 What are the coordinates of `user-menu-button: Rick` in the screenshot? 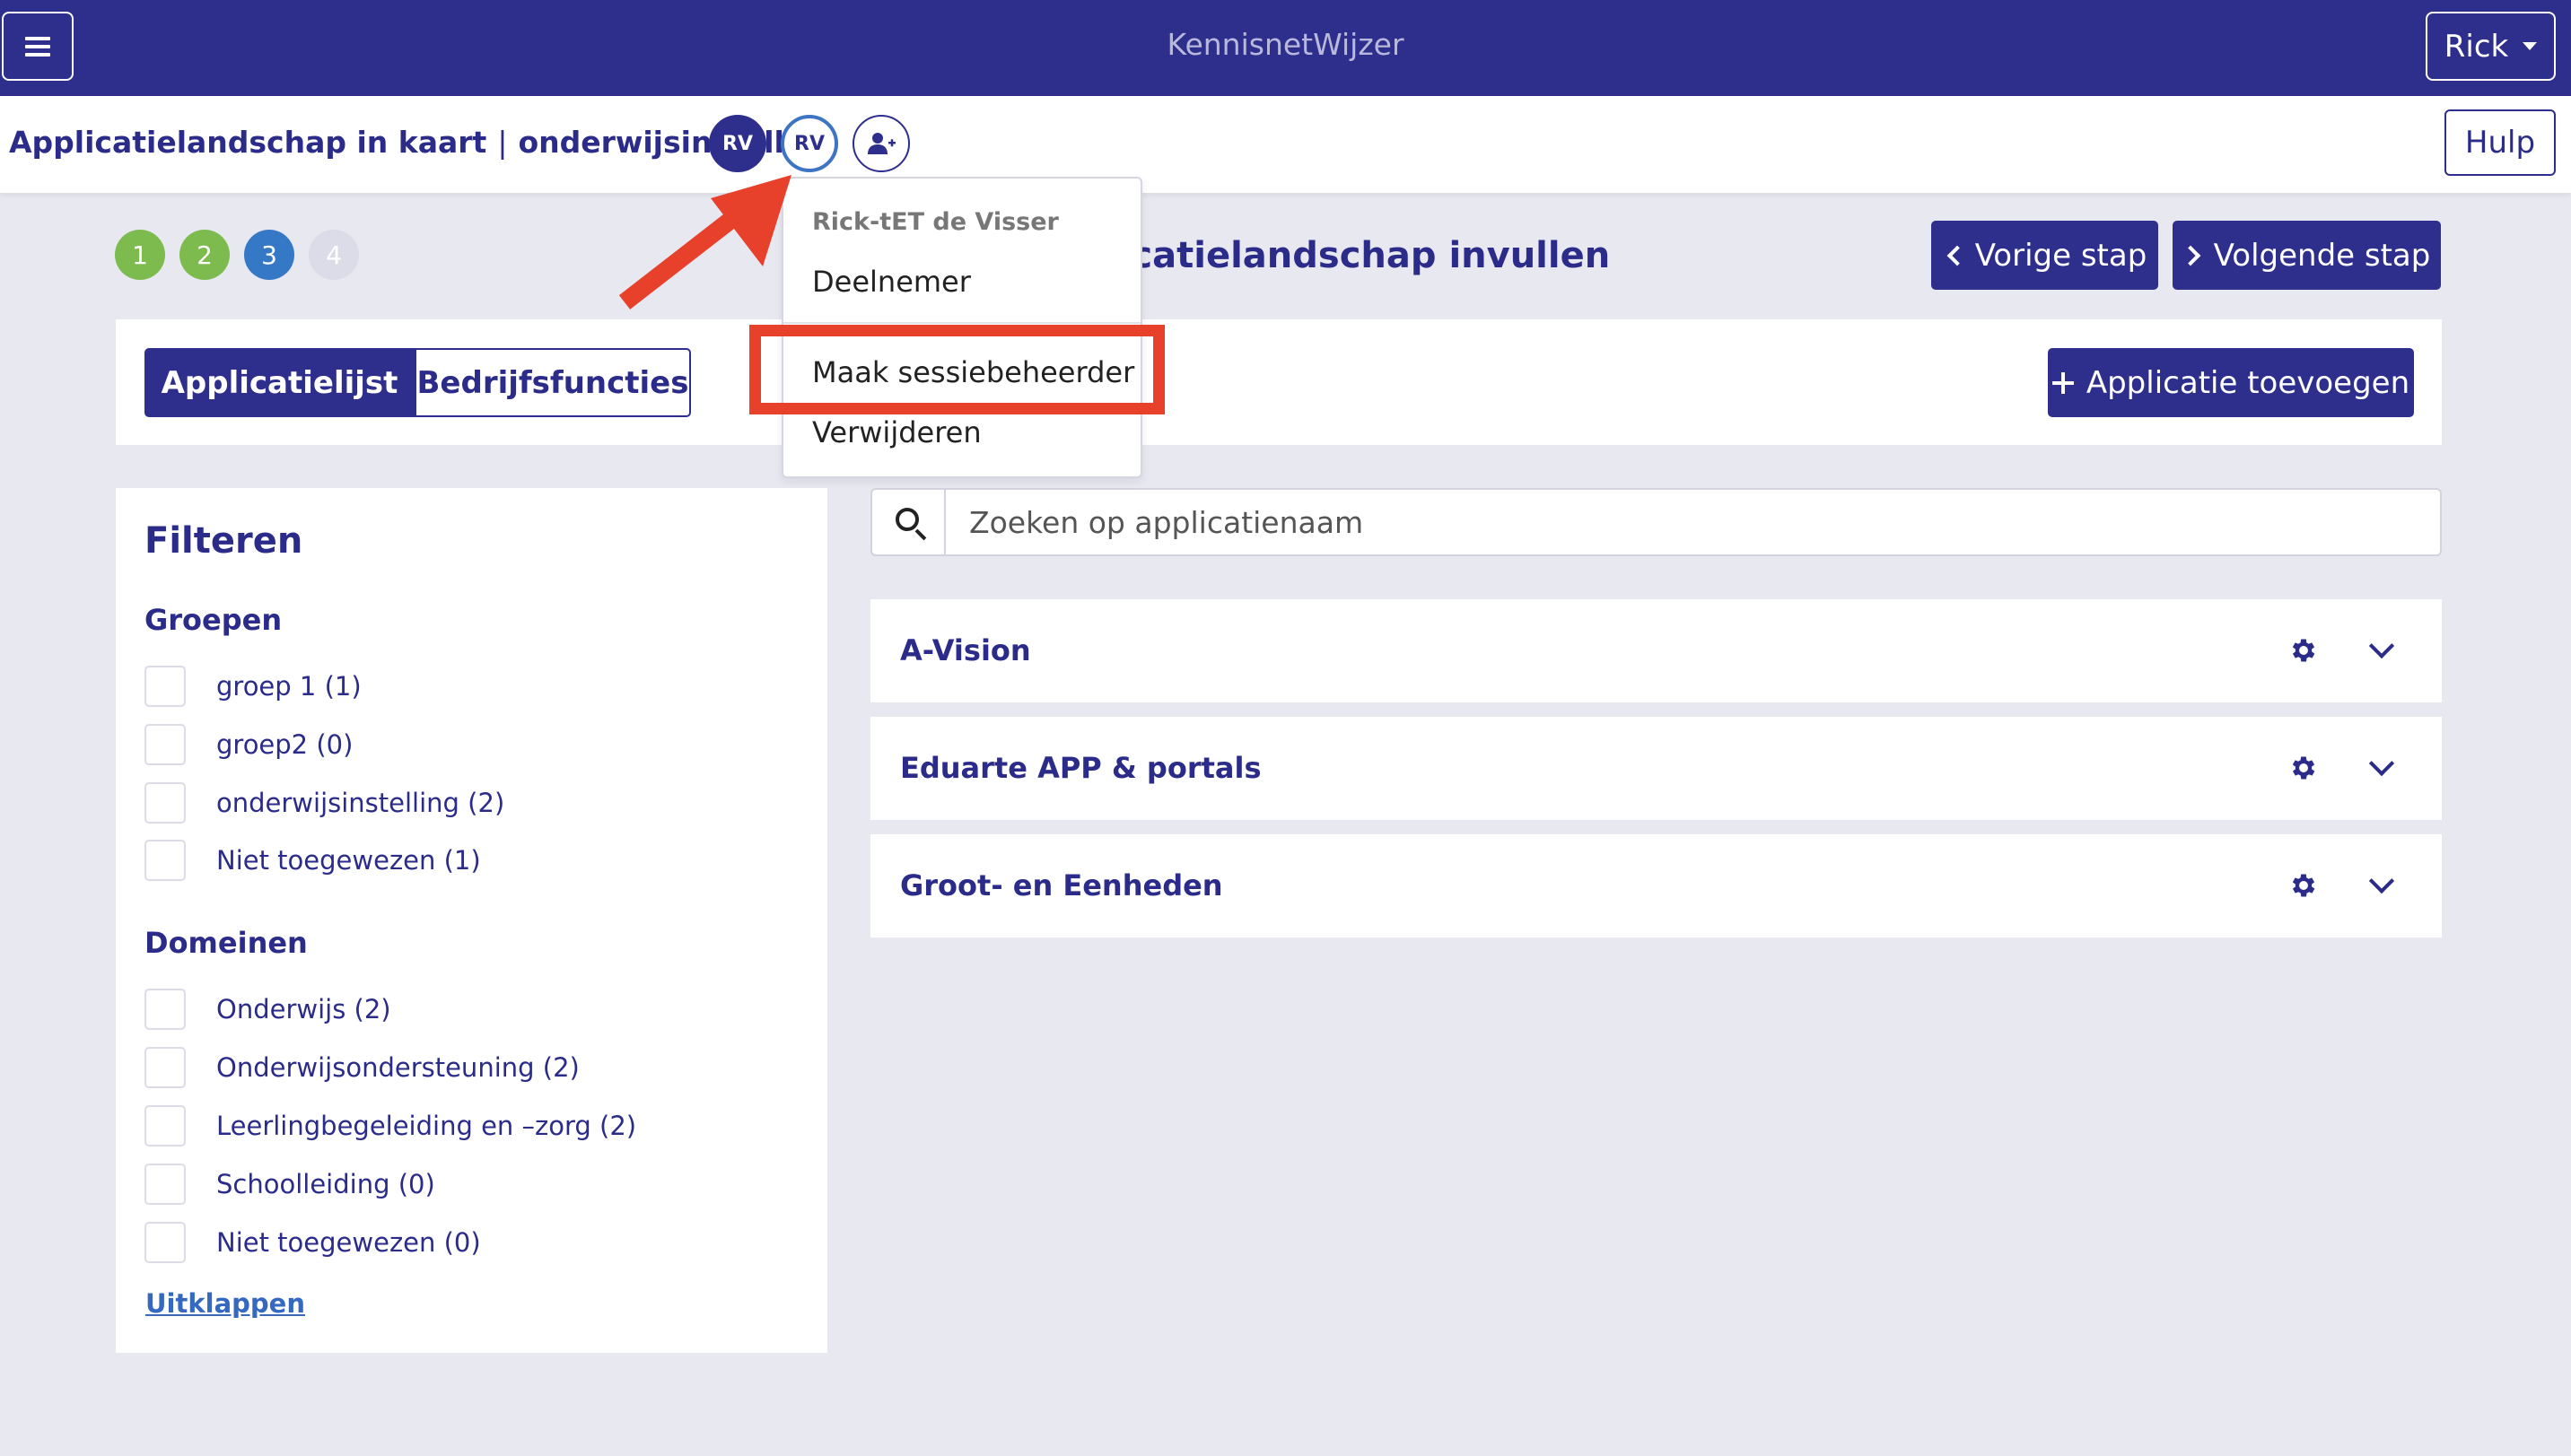 It's located at (2491, 46).